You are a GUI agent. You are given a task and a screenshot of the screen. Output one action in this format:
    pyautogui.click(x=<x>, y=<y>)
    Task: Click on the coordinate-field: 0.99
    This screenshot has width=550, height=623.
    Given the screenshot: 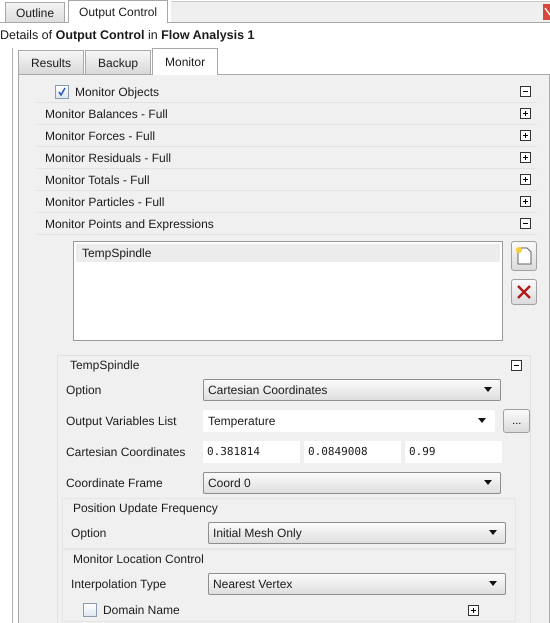 What is the action you would take?
    pyautogui.click(x=453, y=451)
    